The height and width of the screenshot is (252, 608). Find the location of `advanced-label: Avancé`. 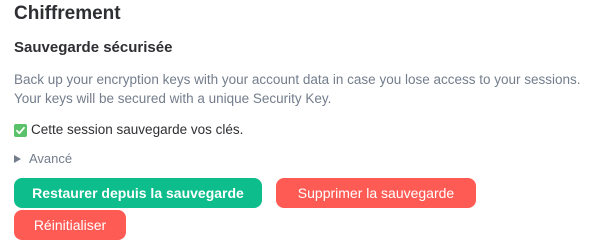

advanced-label: Avancé is located at coordinates (51, 158).